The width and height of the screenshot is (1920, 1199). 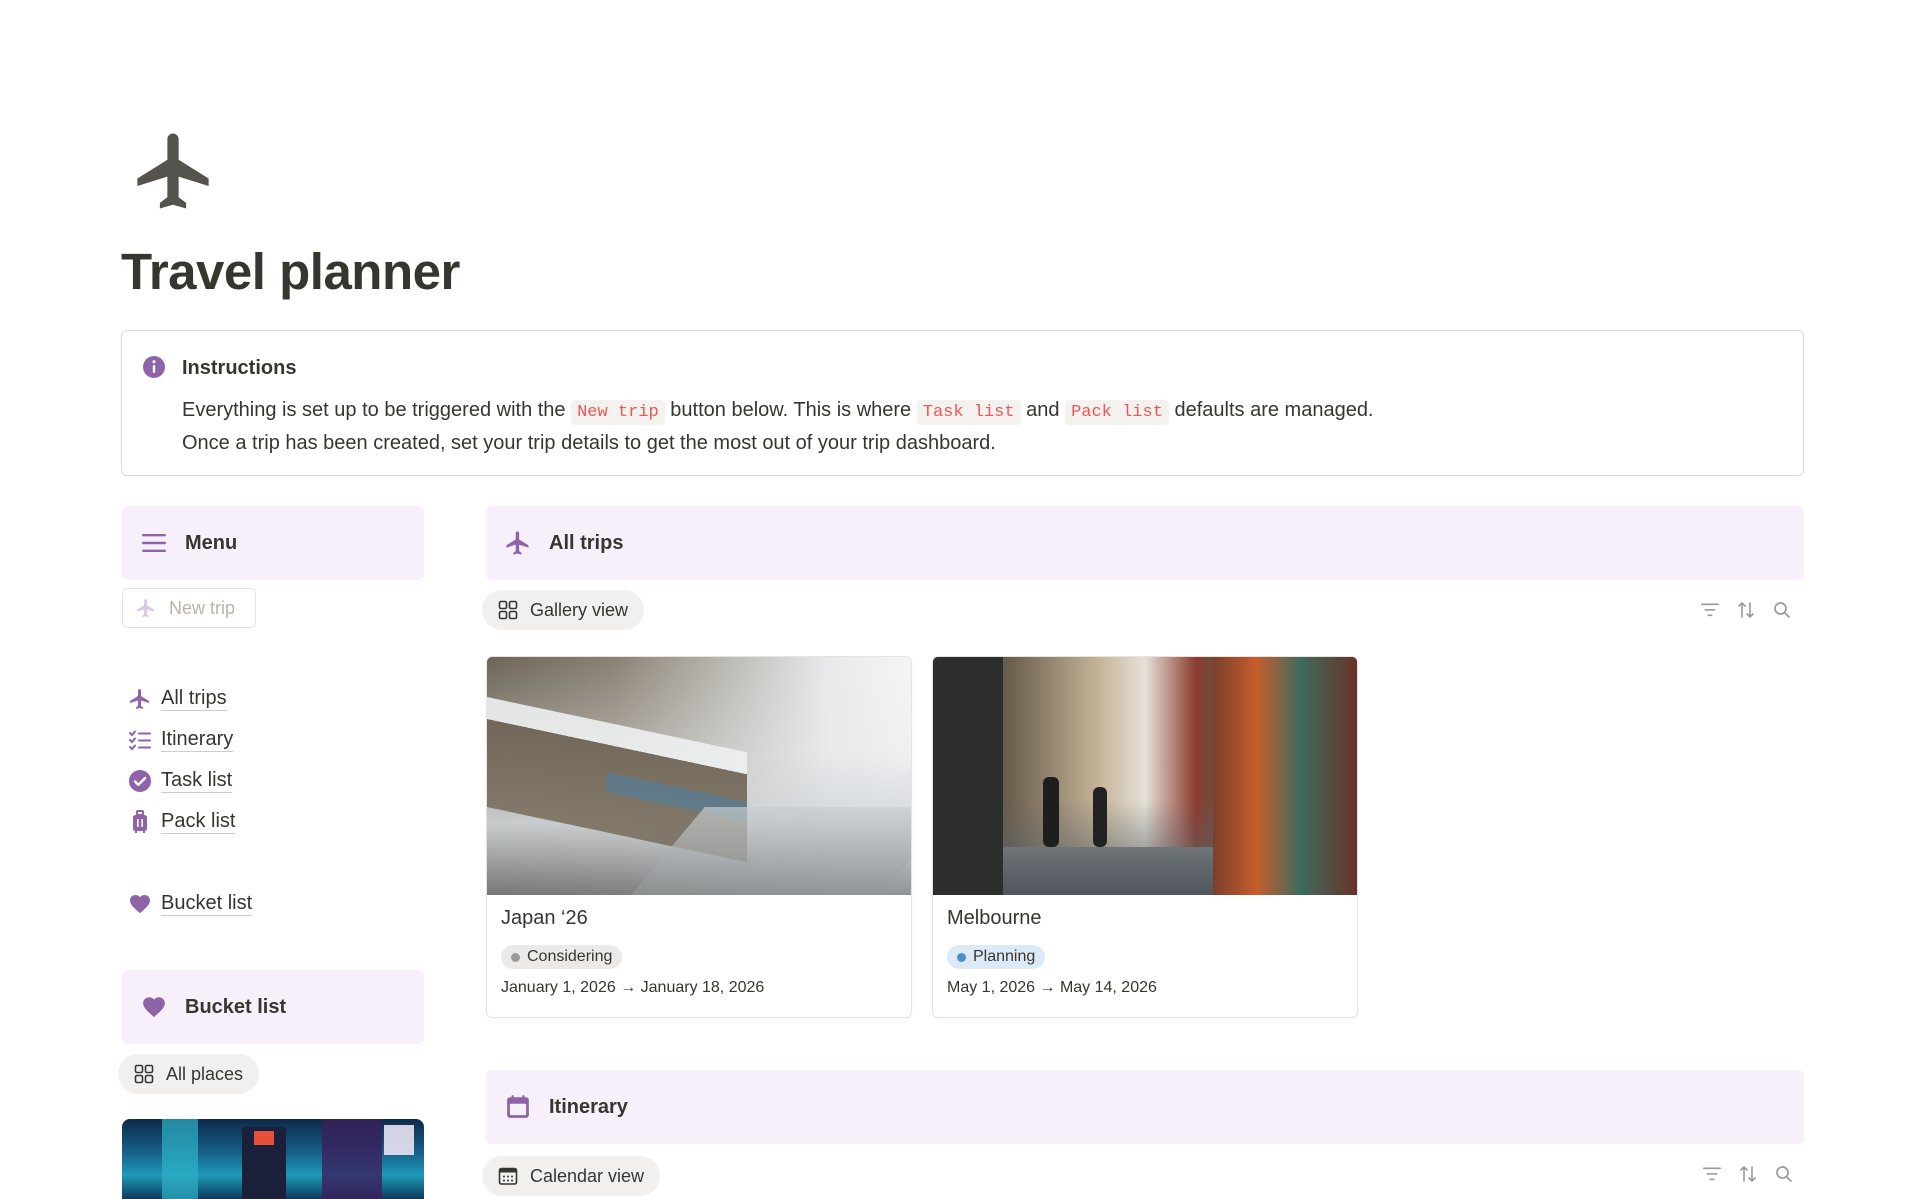 I want to click on bucket-list-card-cover, so click(x=273, y=1159).